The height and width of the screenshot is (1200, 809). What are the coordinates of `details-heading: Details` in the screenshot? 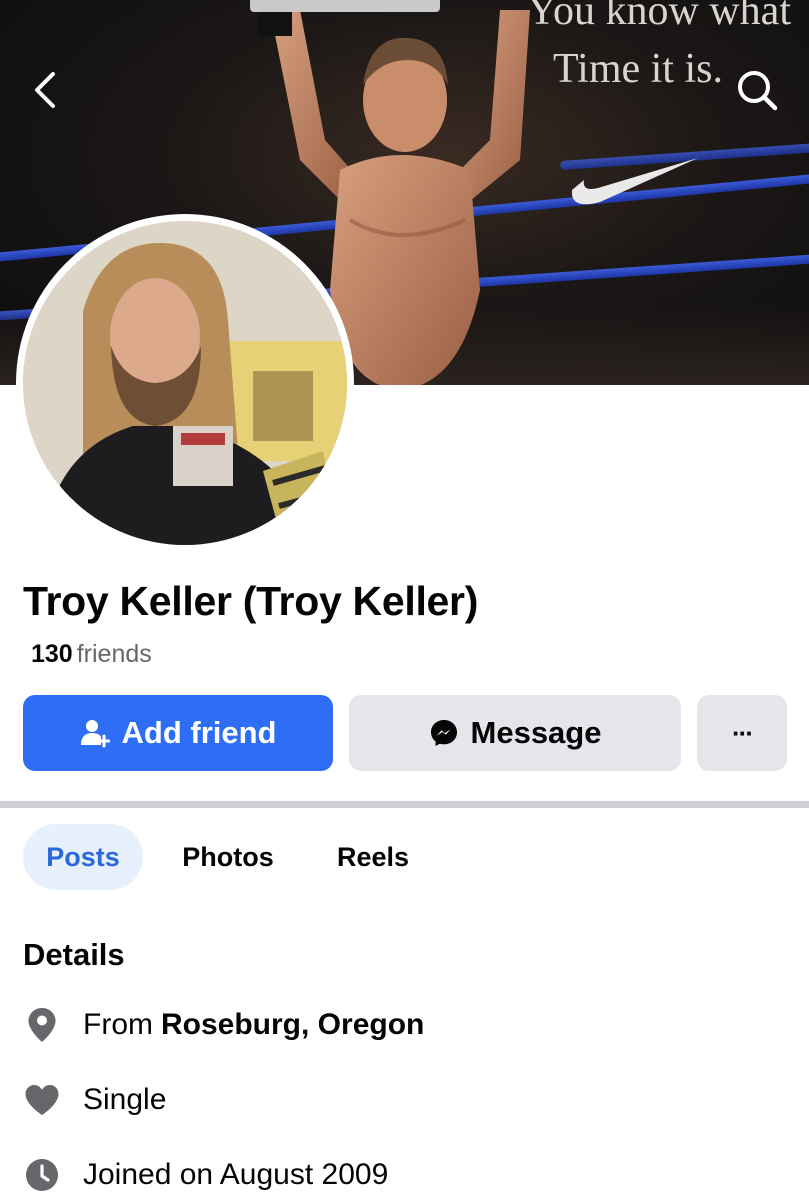 It's located at (74, 954).